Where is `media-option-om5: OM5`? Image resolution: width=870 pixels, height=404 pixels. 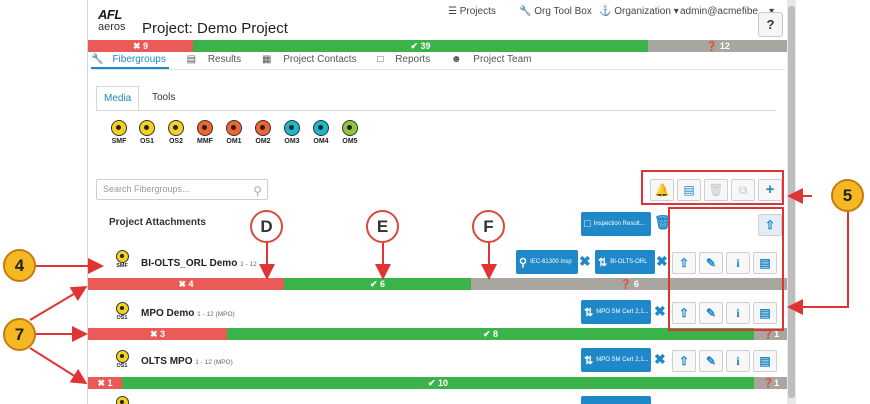
media-option-om5: OM5 is located at coordinates (350, 132).